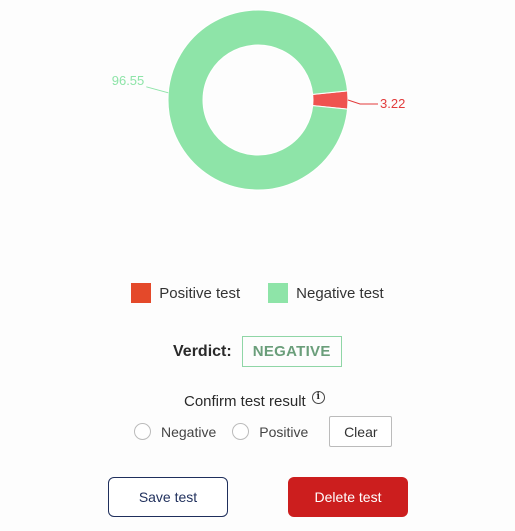 The image size is (515, 531). I want to click on confirm-title: Confirm test result i, so click(254, 400).